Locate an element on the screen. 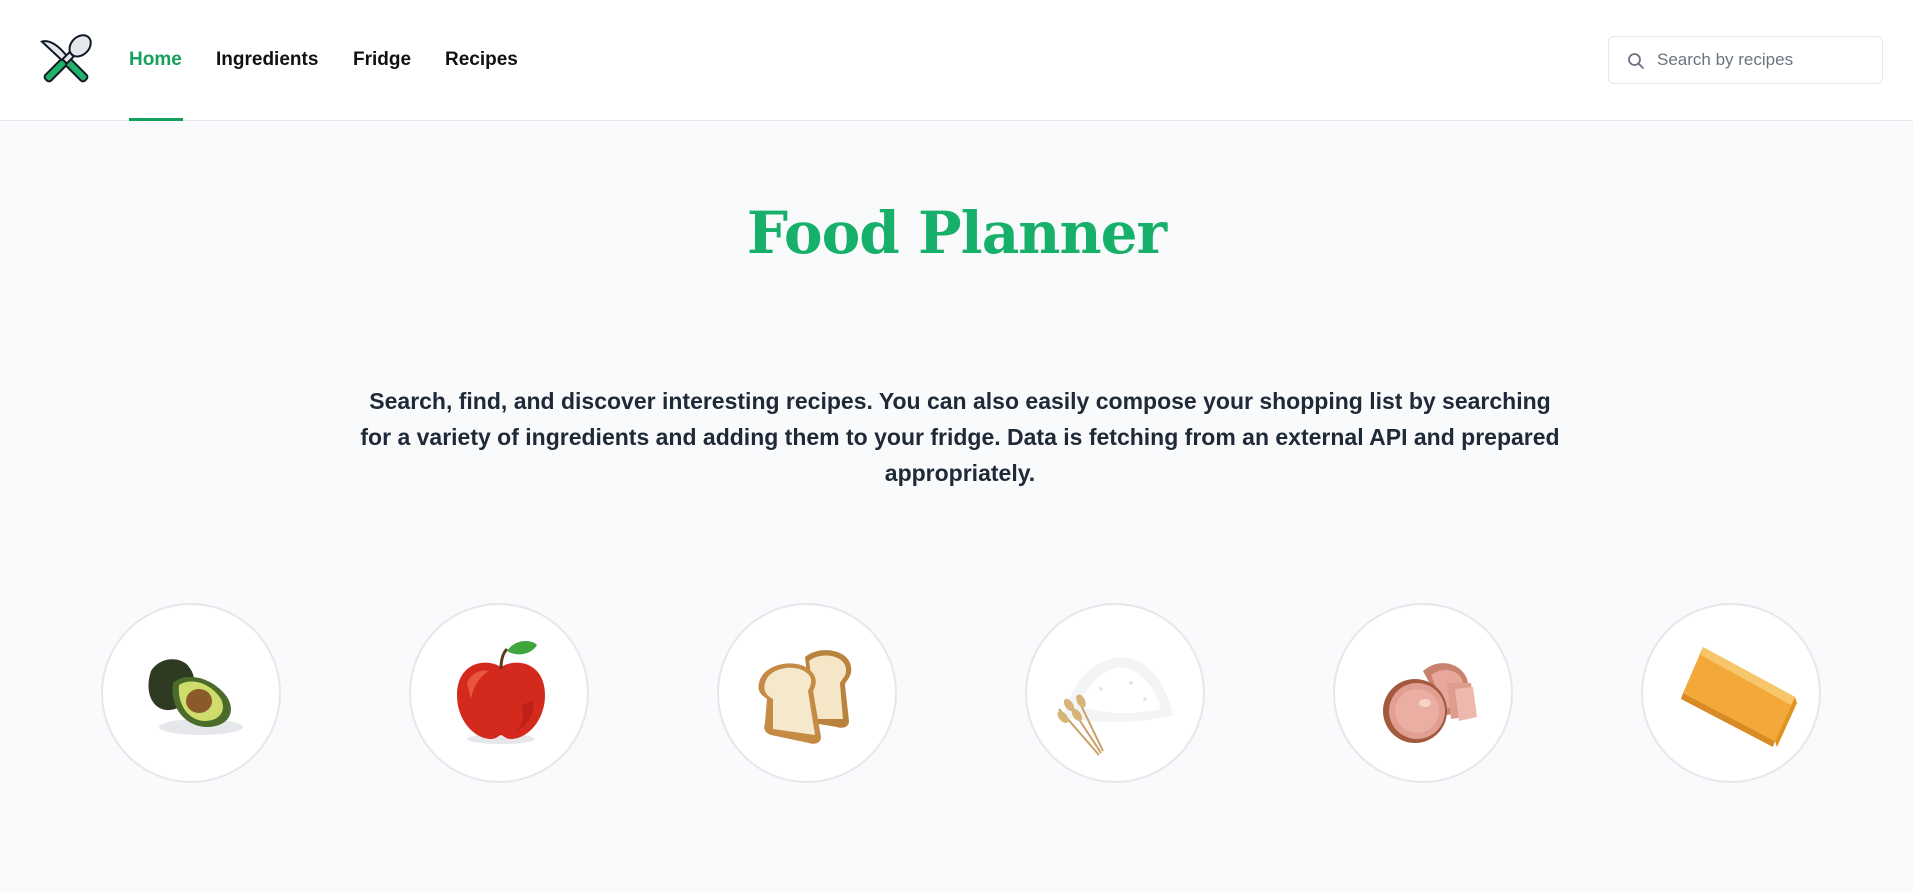  ingredient-apple is located at coordinates (499, 693).